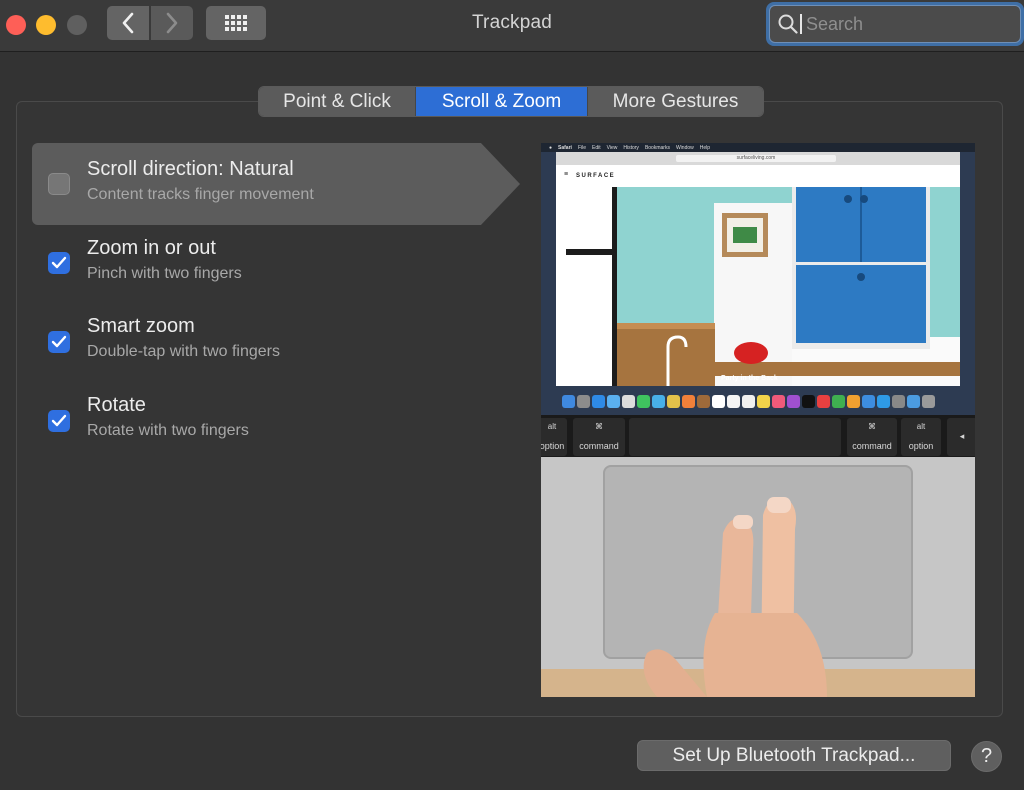 The height and width of the screenshot is (790, 1024). I want to click on tv-icon, so click(808, 401).